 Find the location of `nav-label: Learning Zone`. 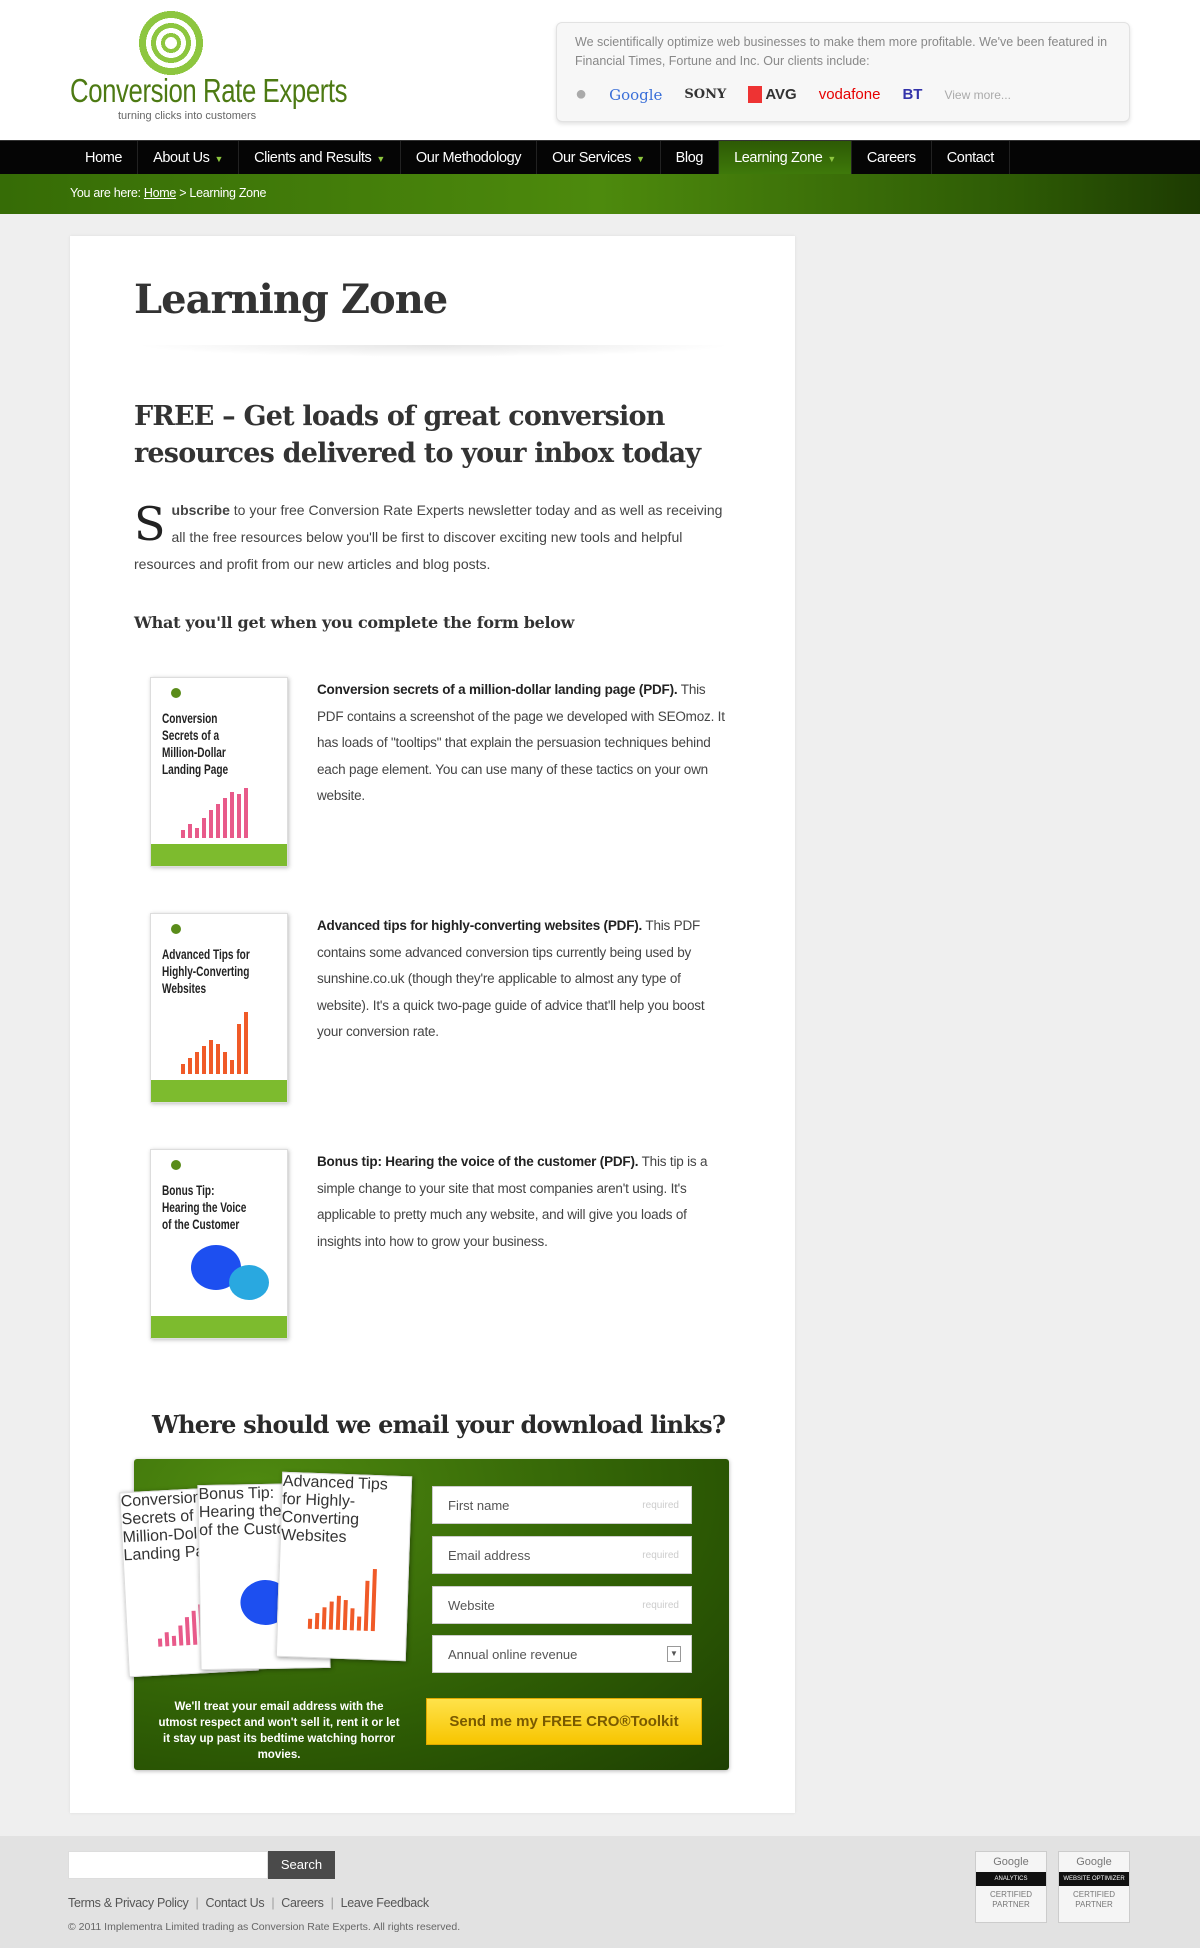

nav-label: Learning Zone is located at coordinates (778, 158).